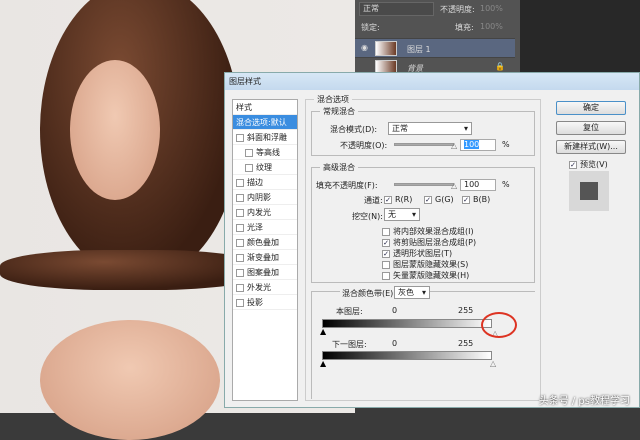 Image resolution: width=640 pixels, height=440 pixels. Describe the element at coordinates (431, 264) in the screenshot. I see `advanced-option-label: 图层蒙版隐藏效果(S)` at that location.